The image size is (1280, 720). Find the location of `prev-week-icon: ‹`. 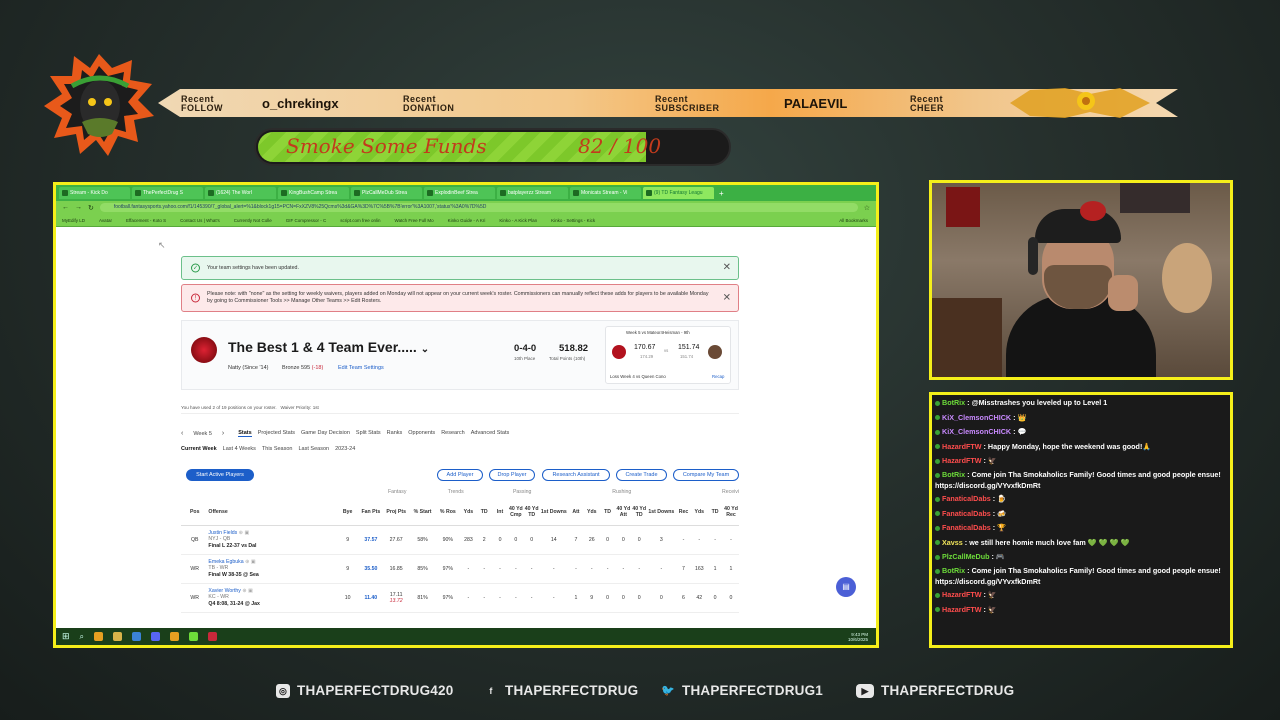

prev-week-icon: ‹ is located at coordinates (182, 433).